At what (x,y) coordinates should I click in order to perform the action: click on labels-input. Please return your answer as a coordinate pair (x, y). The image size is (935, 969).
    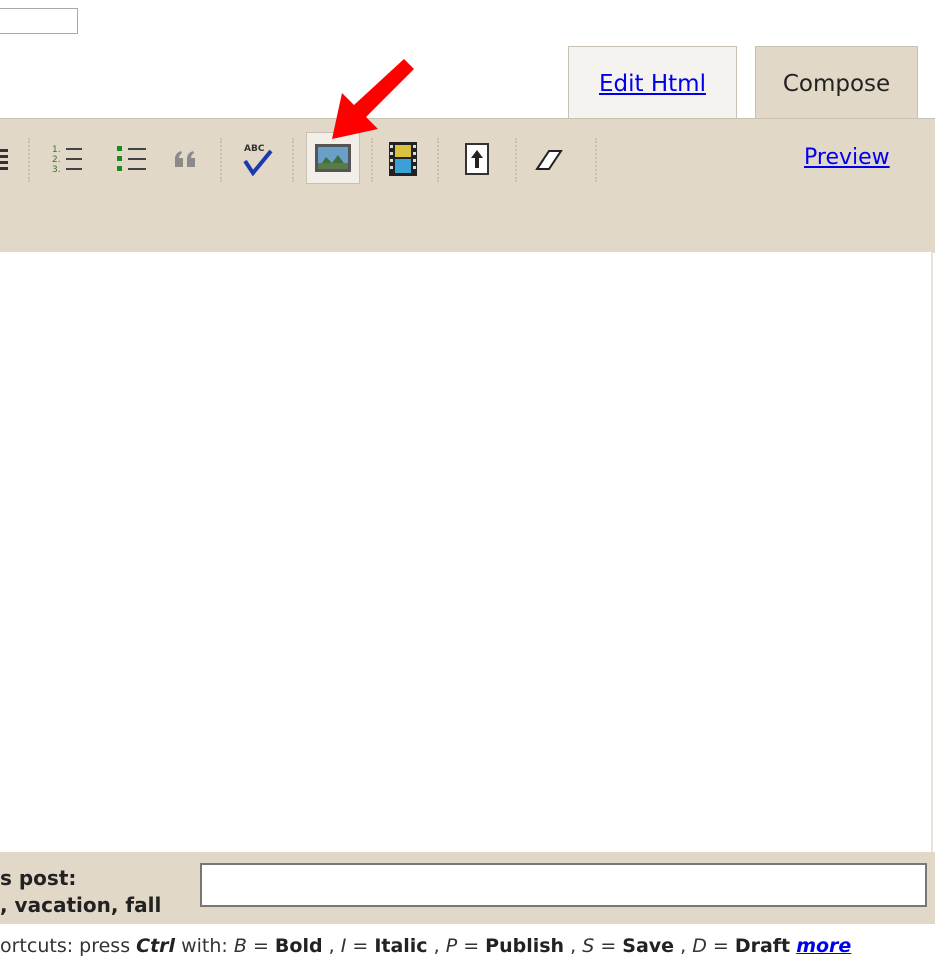
    Looking at the image, I should click on (563, 885).